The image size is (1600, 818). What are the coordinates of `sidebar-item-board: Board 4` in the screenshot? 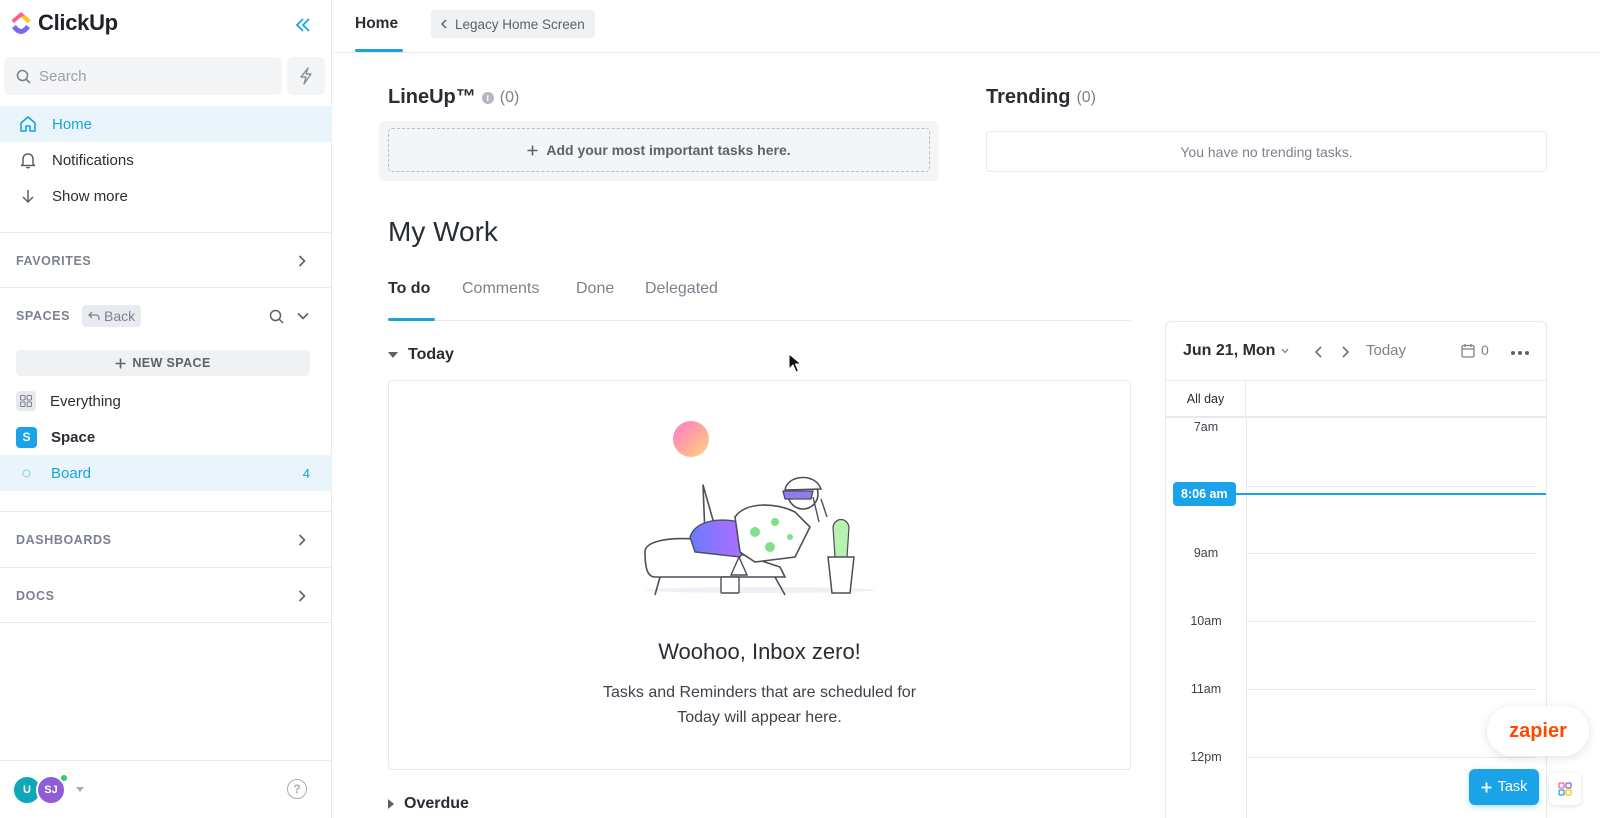 It's located at (166, 473).